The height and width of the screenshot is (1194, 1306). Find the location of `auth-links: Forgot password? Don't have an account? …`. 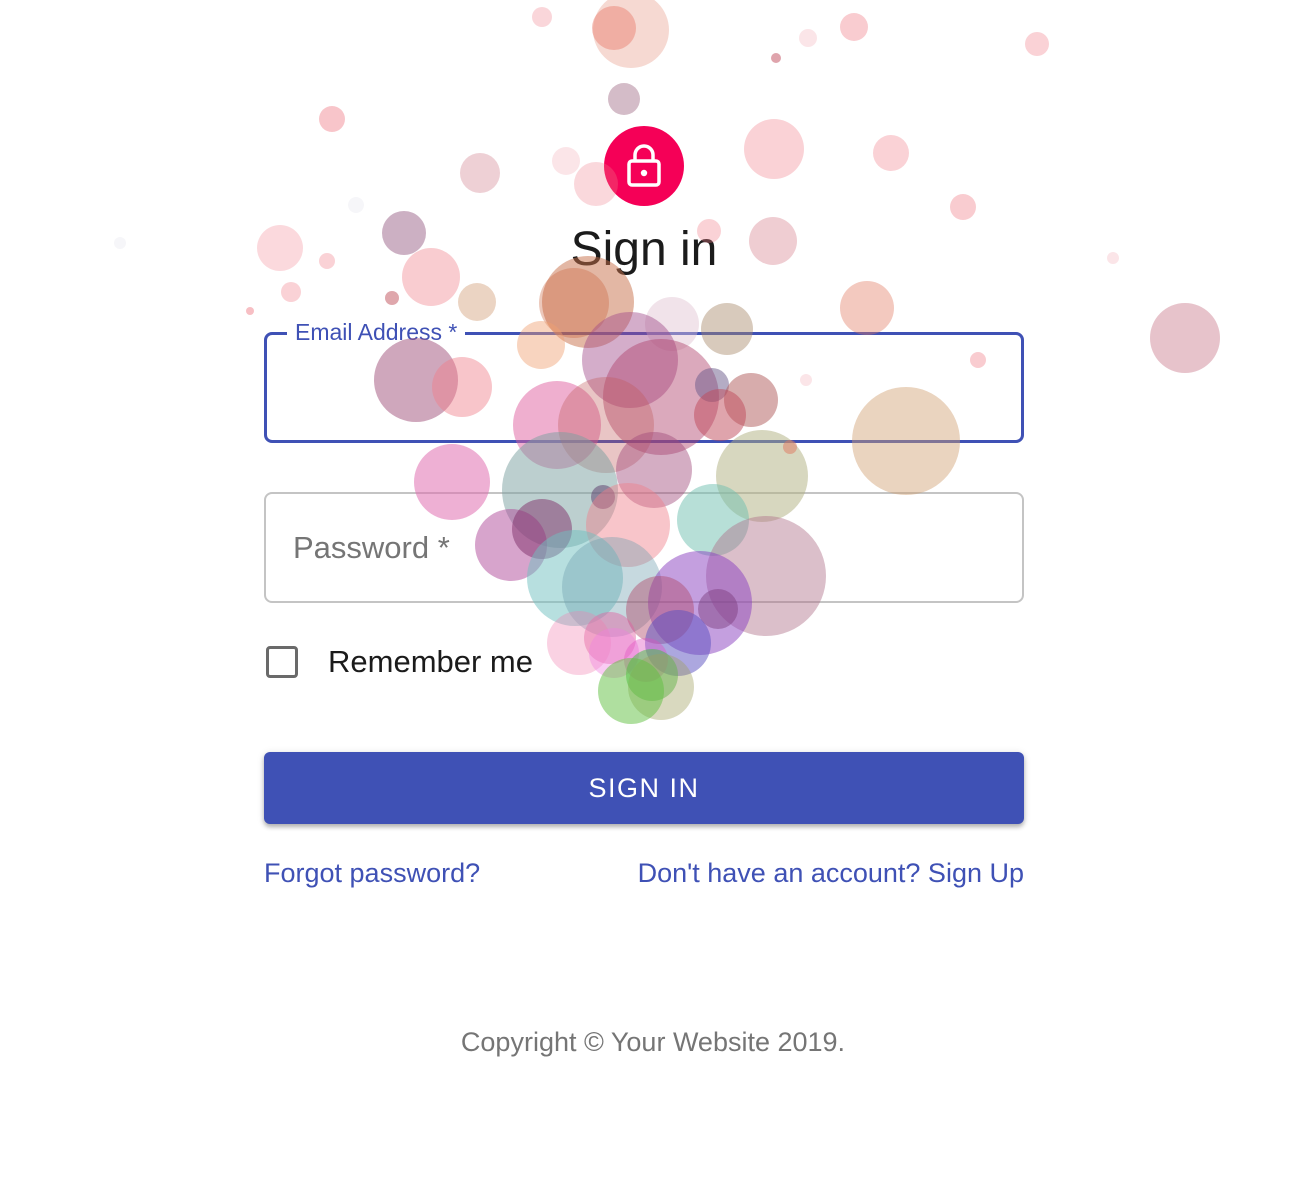

auth-links: Forgot password? Don't have an account? … is located at coordinates (644, 873).